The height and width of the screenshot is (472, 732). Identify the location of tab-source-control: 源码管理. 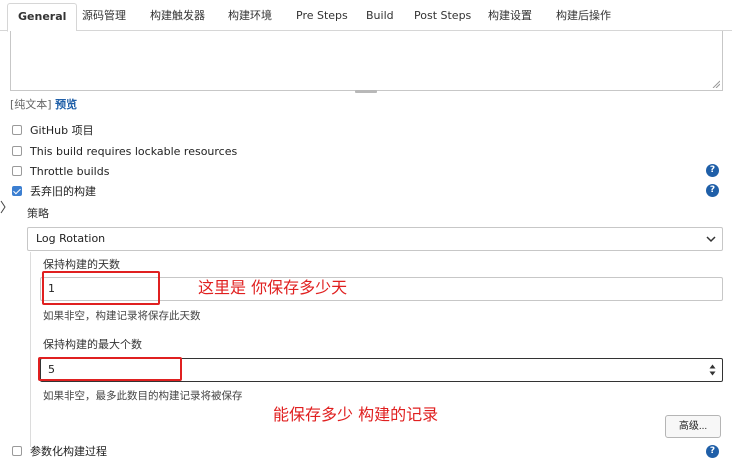
(104, 17).